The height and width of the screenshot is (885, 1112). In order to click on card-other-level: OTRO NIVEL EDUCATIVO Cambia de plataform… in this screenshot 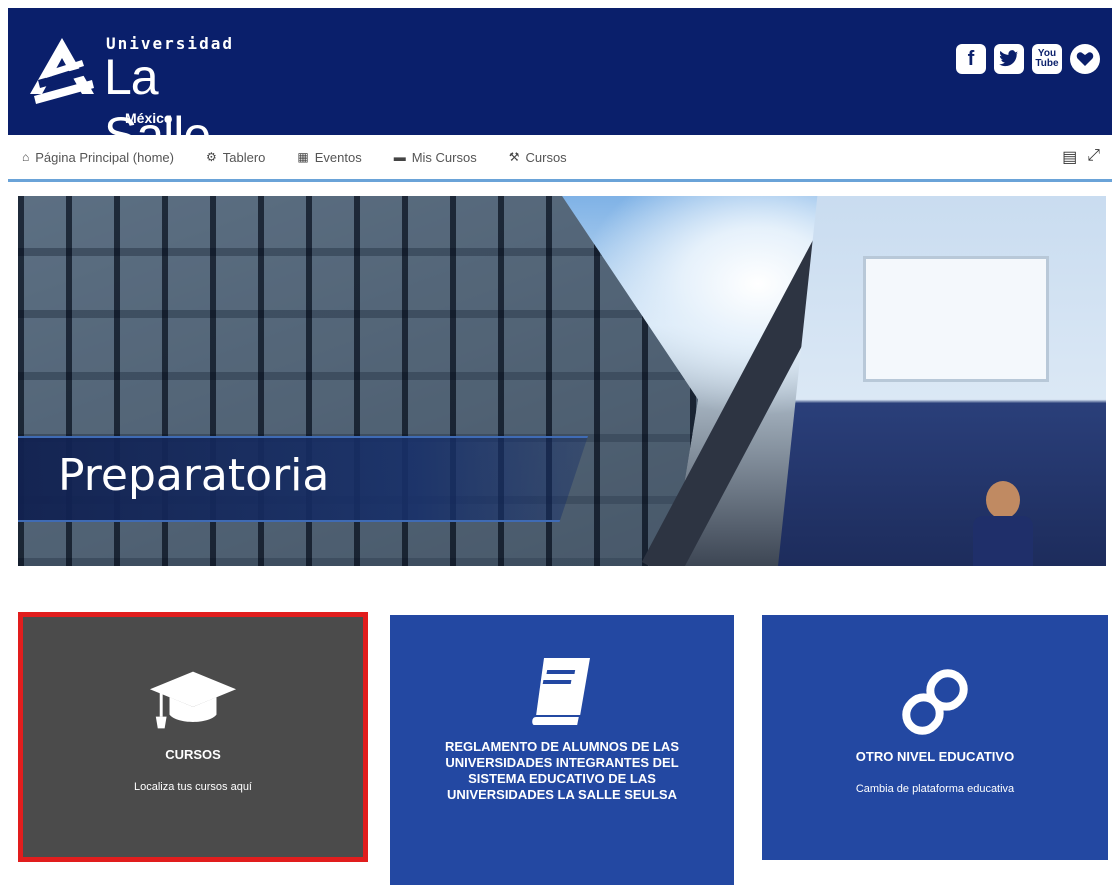, I will do `click(935, 737)`.